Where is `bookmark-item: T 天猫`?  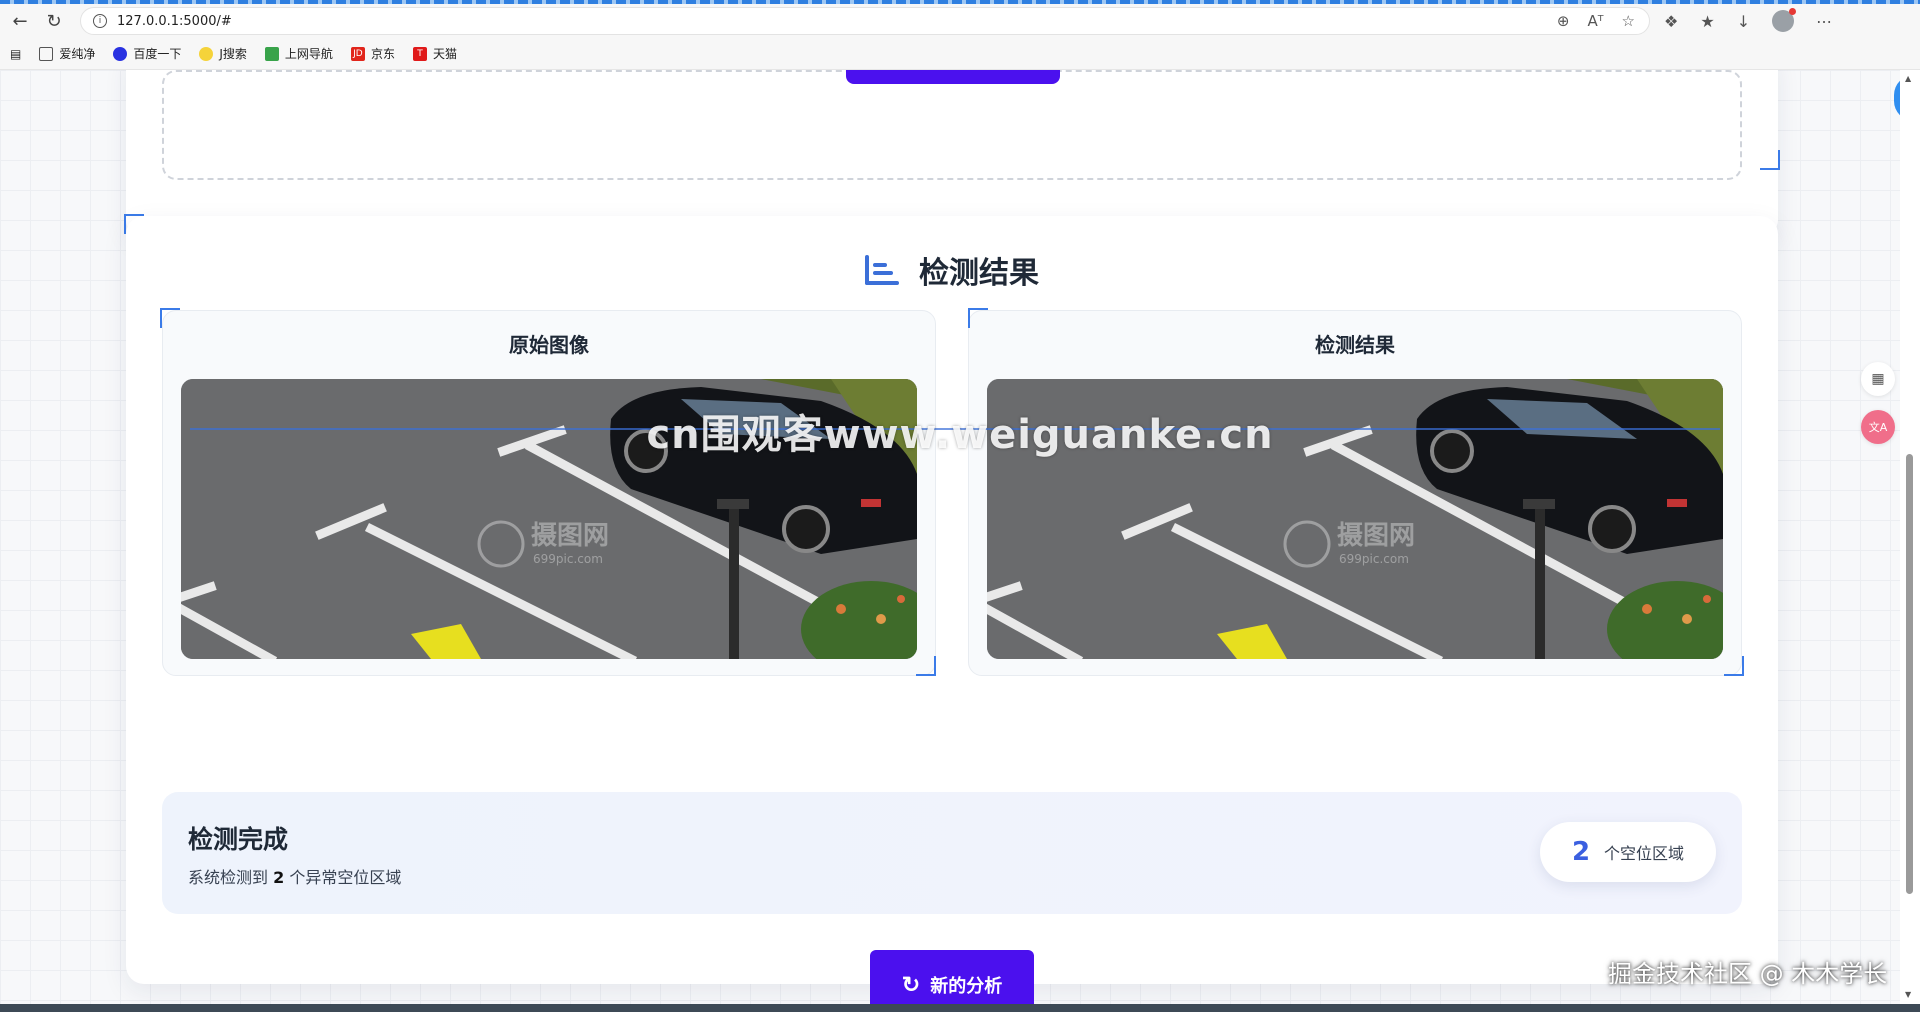
bookmark-item: T 天猫 is located at coordinates (434, 53).